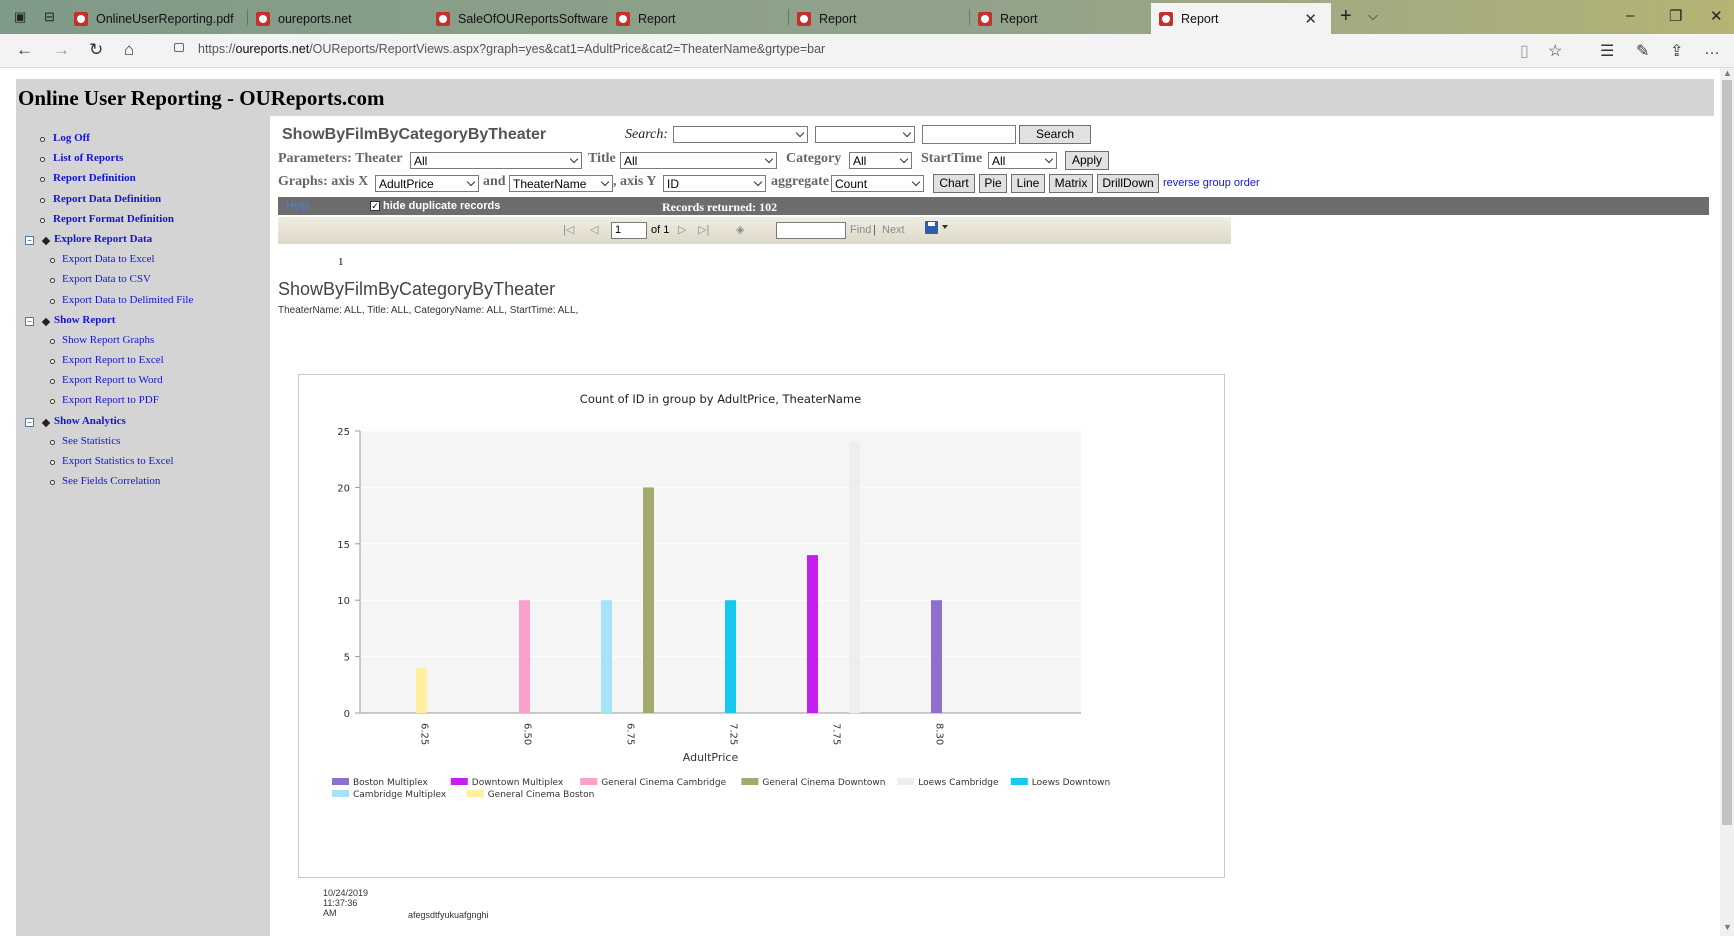  I want to click on sidebar-group-show-report: − Show Report, so click(143, 322).